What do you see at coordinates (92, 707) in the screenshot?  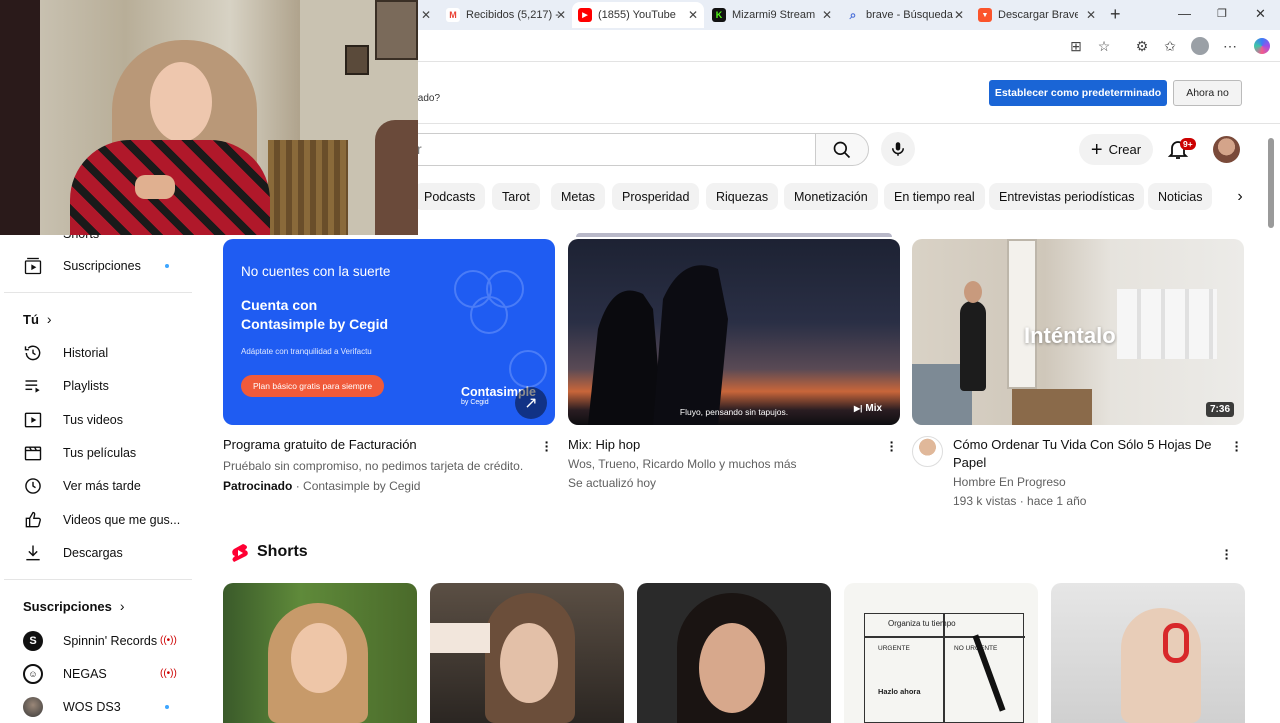 I see `channel-name: WOS DS3` at bounding box center [92, 707].